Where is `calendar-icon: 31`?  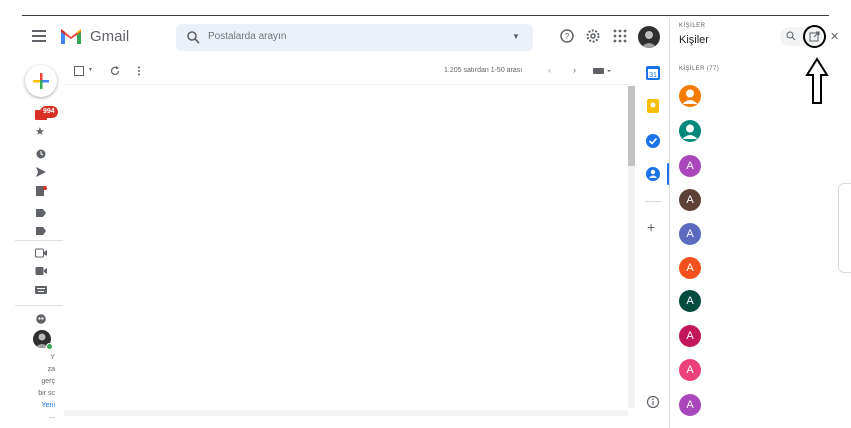 calendar-icon: 31 is located at coordinates (653, 73).